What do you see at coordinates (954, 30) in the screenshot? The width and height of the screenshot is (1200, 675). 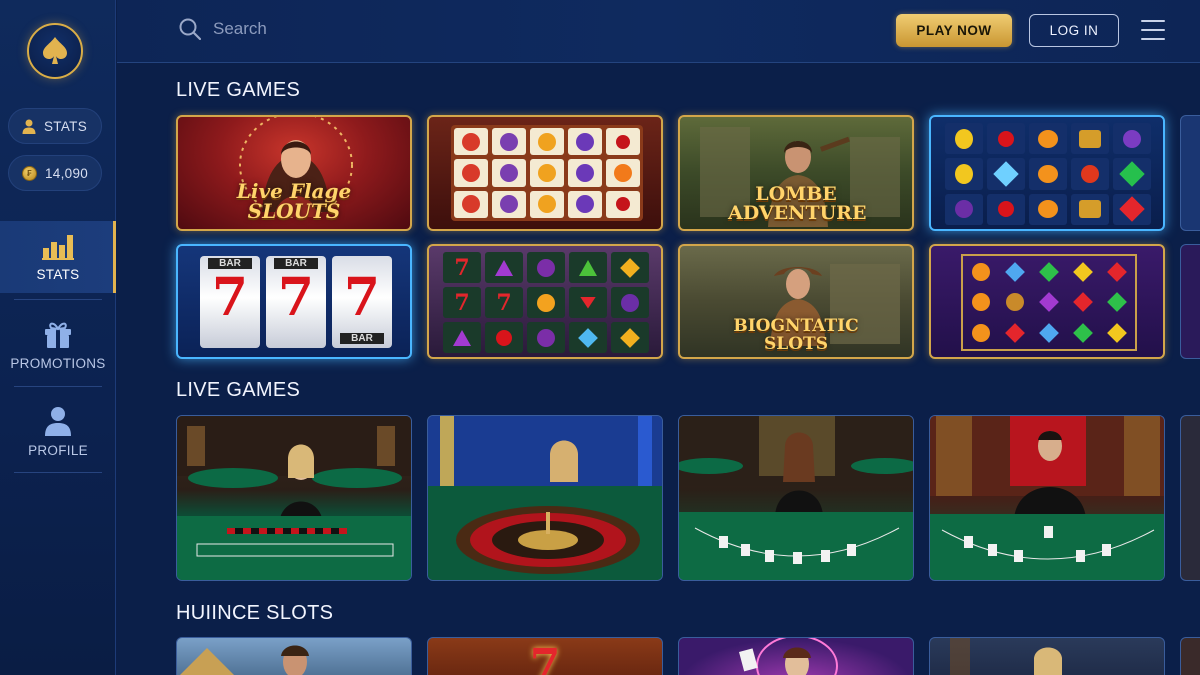 I see `play-now-button: PLAY NOW` at bounding box center [954, 30].